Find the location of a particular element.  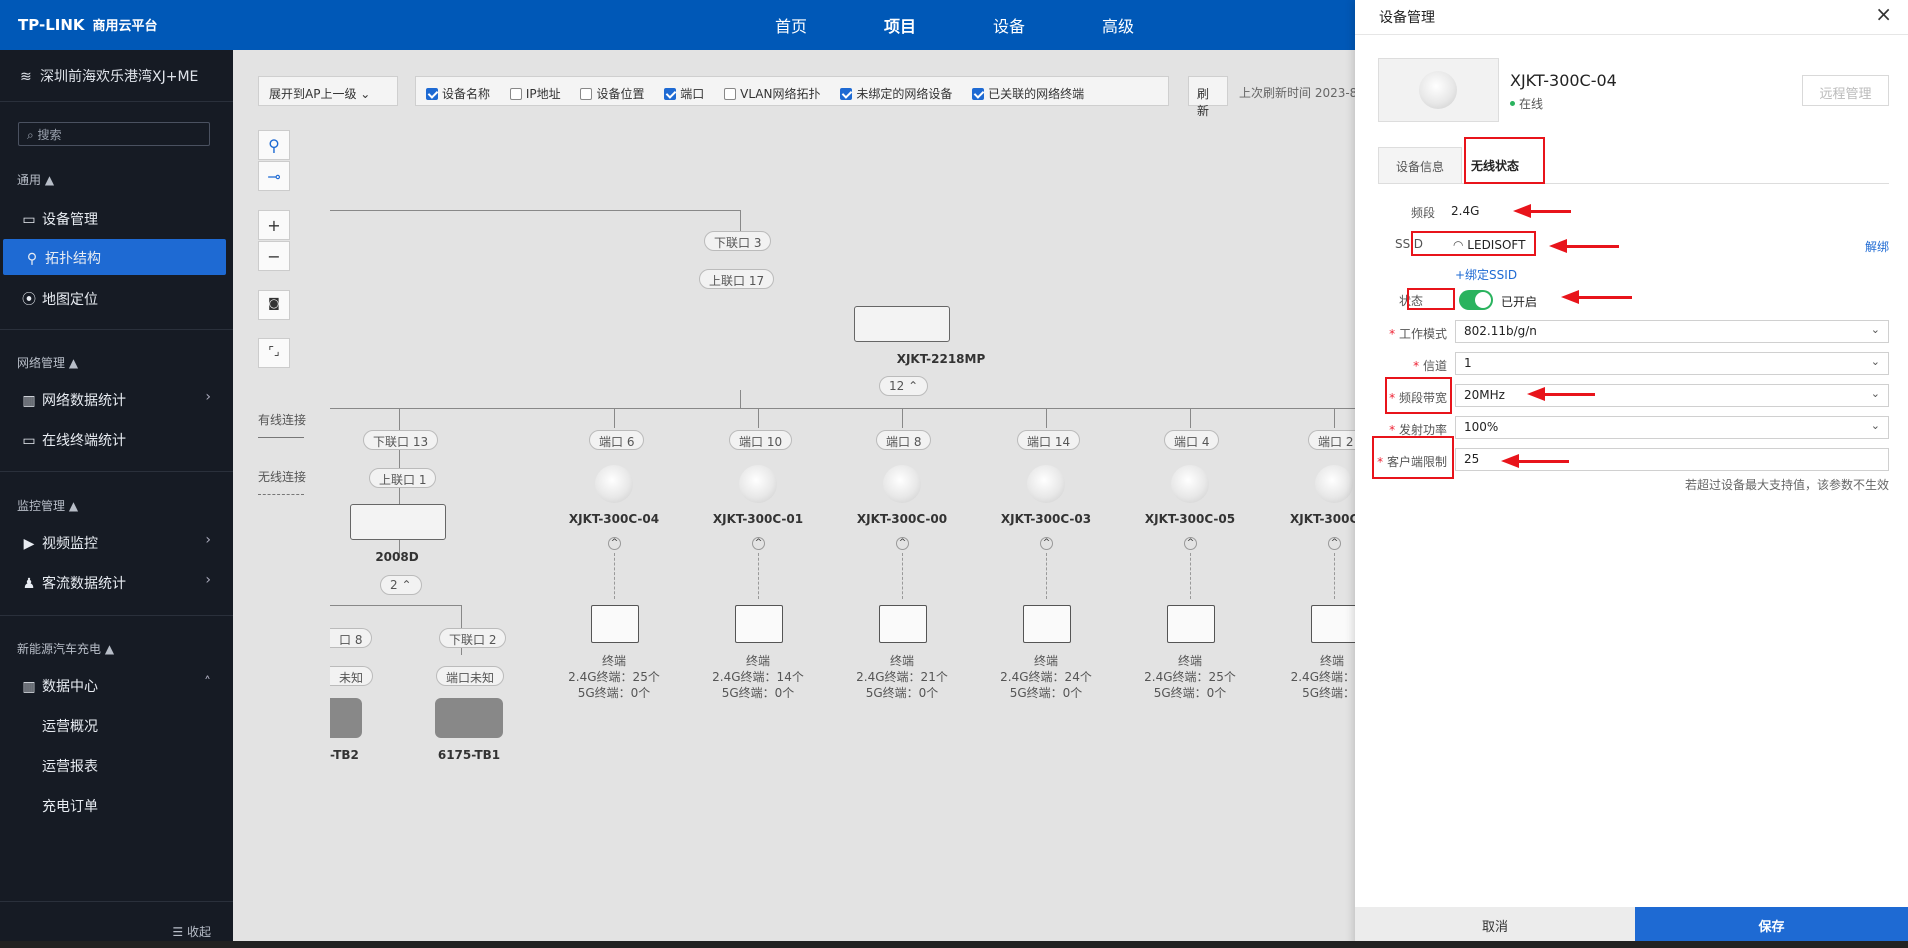

port-label: 下联口 3 is located at coordinates (738, 241).